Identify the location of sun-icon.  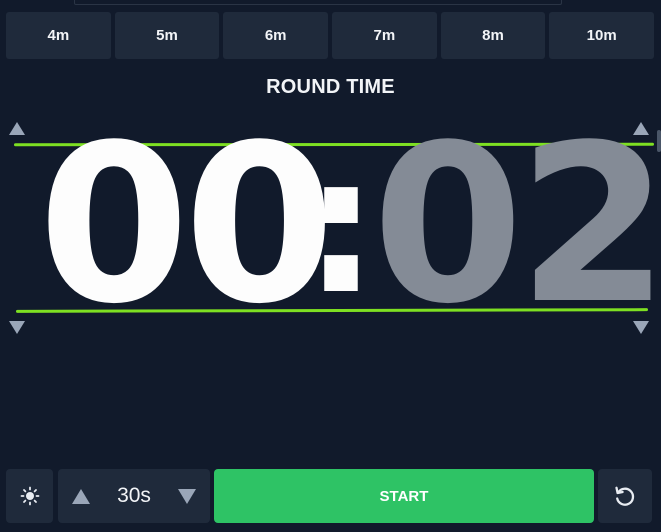
(29, 496).